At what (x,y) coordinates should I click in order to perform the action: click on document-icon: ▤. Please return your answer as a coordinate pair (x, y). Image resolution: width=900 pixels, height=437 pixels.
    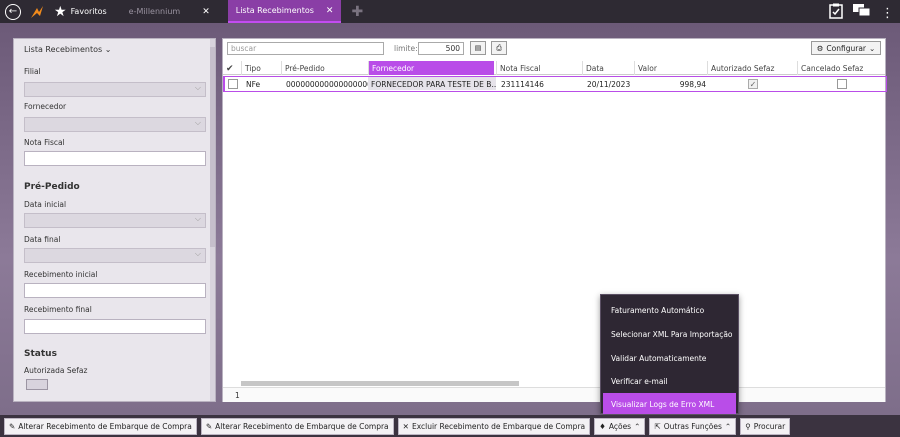
    Looking at the image, I should click on (478, 48).